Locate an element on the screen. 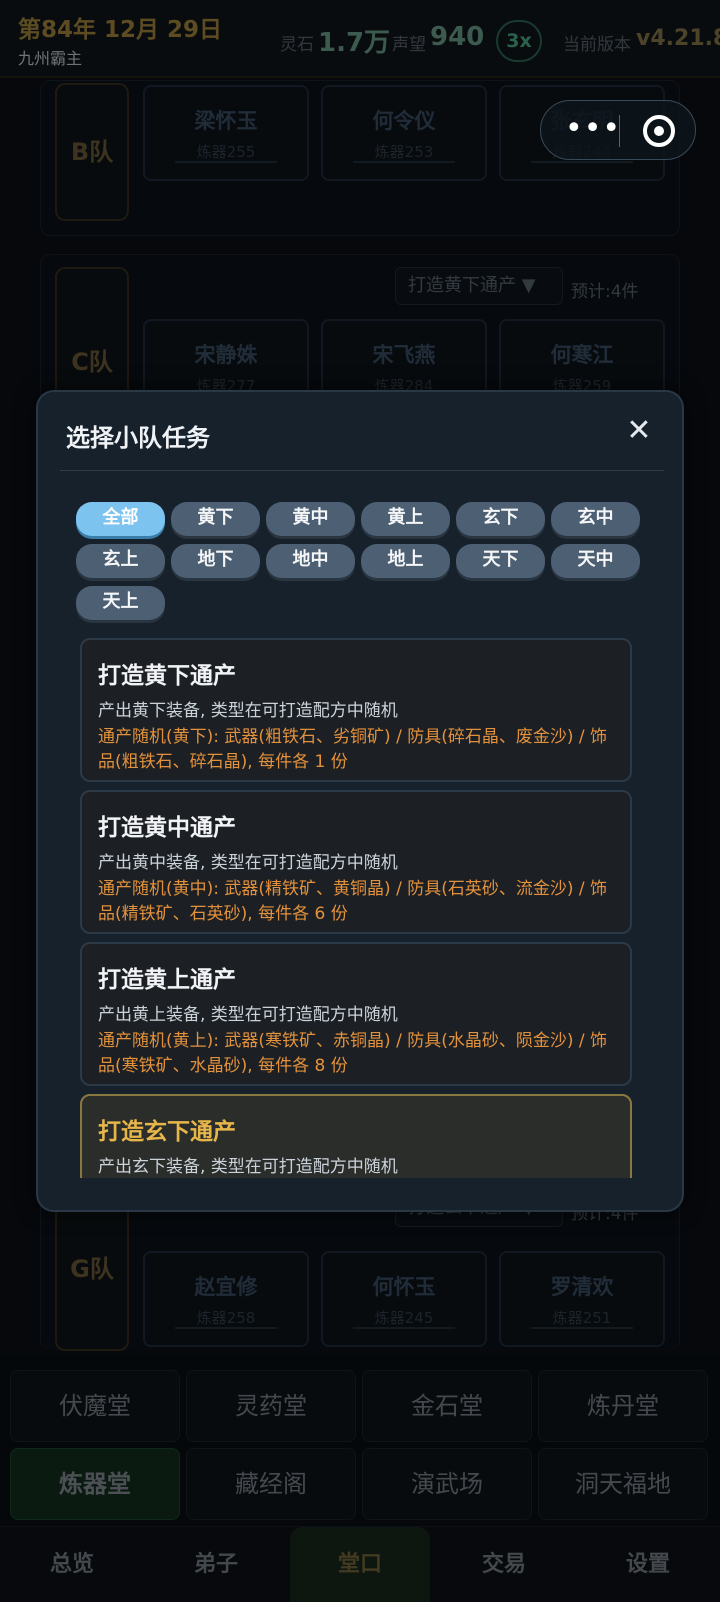 Image resolution: width=720 pixels, height=1602 pixels. task-title: 打造黄上通产 is located at coordinates (167, 980).